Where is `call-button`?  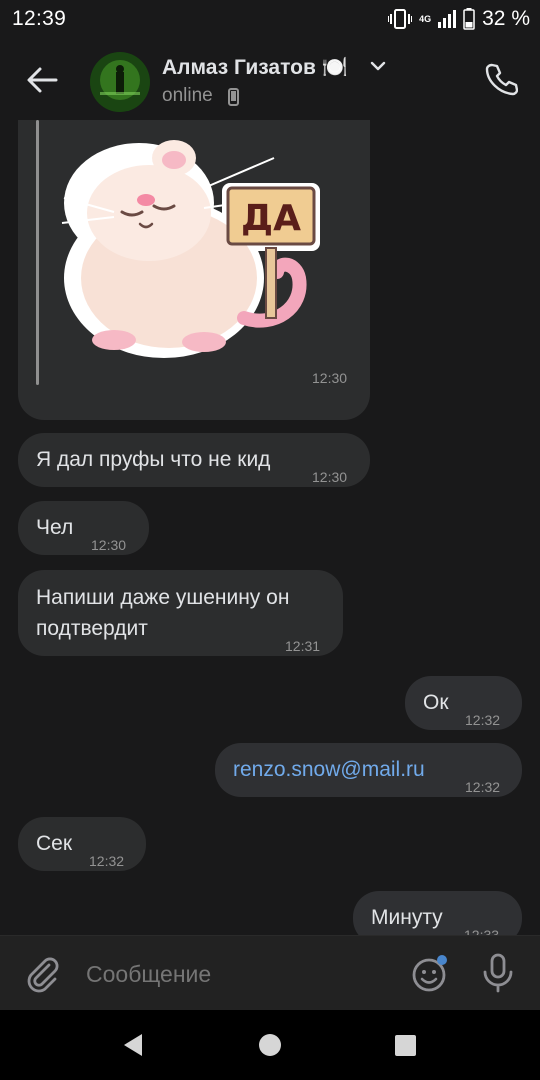 call-button is located at coordinates (501, 79).